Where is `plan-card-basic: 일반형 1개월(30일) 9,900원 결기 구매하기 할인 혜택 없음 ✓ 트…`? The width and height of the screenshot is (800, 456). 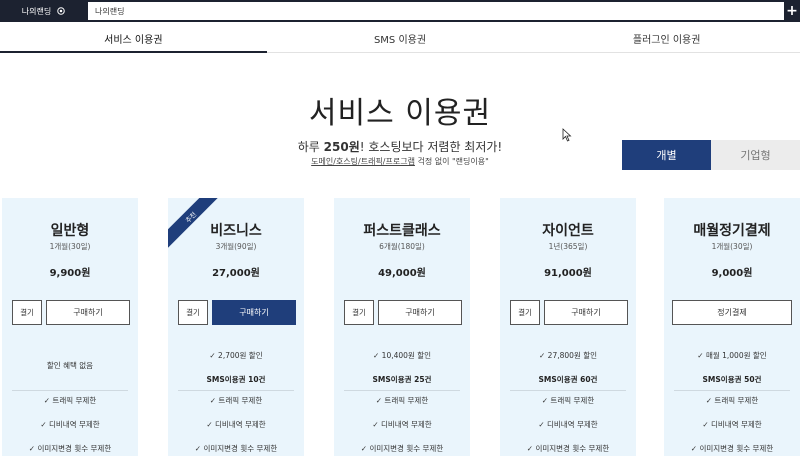 plan-card-basic: 일반형 1개월(30일) 9,900원 결기 구매하기 할인 혜택 없음 ✓ 트… is located at coordinates (70, 327).